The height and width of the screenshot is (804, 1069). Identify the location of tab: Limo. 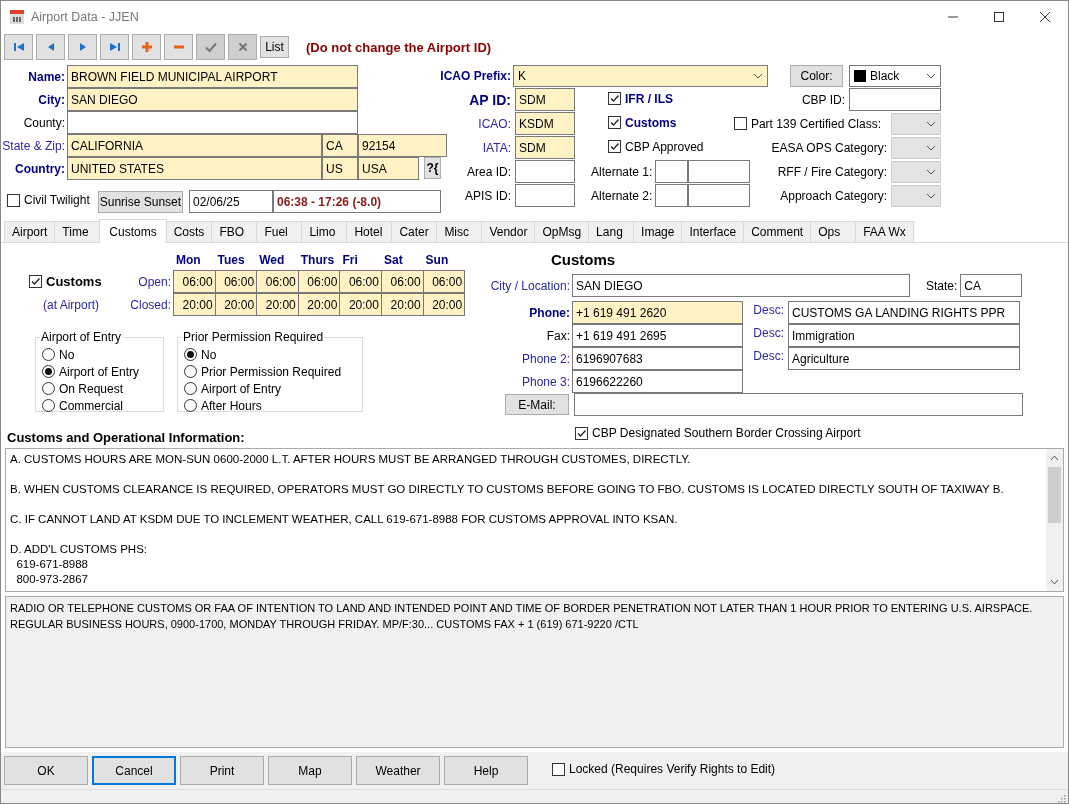
(324, 231).